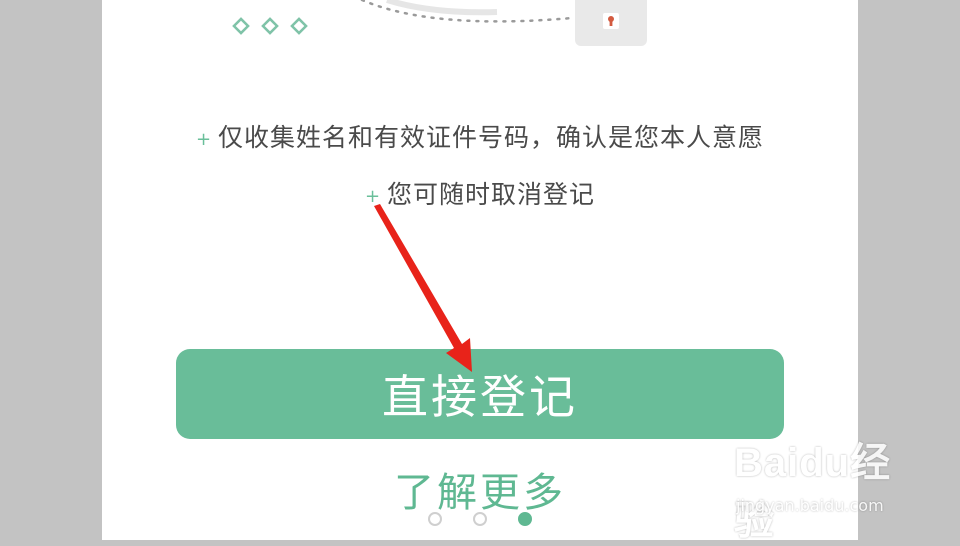 This screenshot has height=546, width=960. I want to click on info-line-cancel: + 您可随时取消登记, so click(480, 193).